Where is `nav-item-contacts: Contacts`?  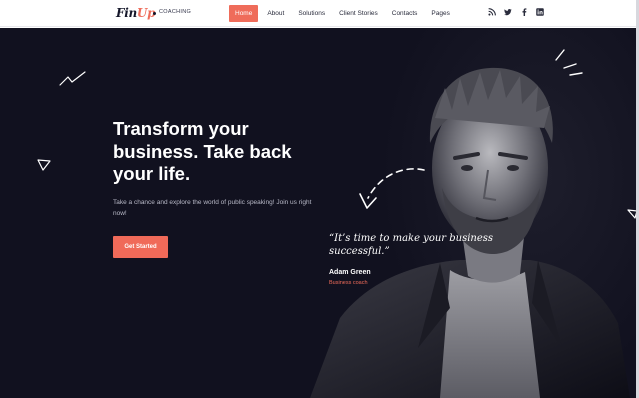
nav-item-contacts: Contacts is located at coordinates (405, 13).